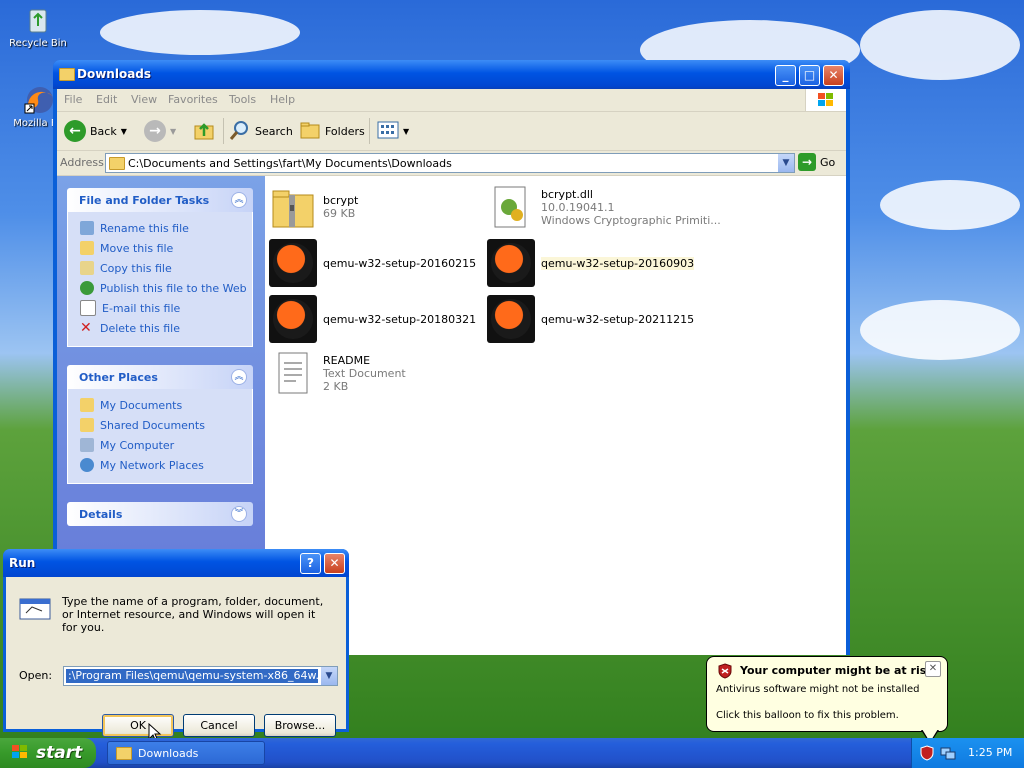 This screenshot has height=768, width=1024. What do you see at coordinates (176, 563) in the screenshot?
I see `title-bar: Run ? ✕` at bounding box center [176, 563].